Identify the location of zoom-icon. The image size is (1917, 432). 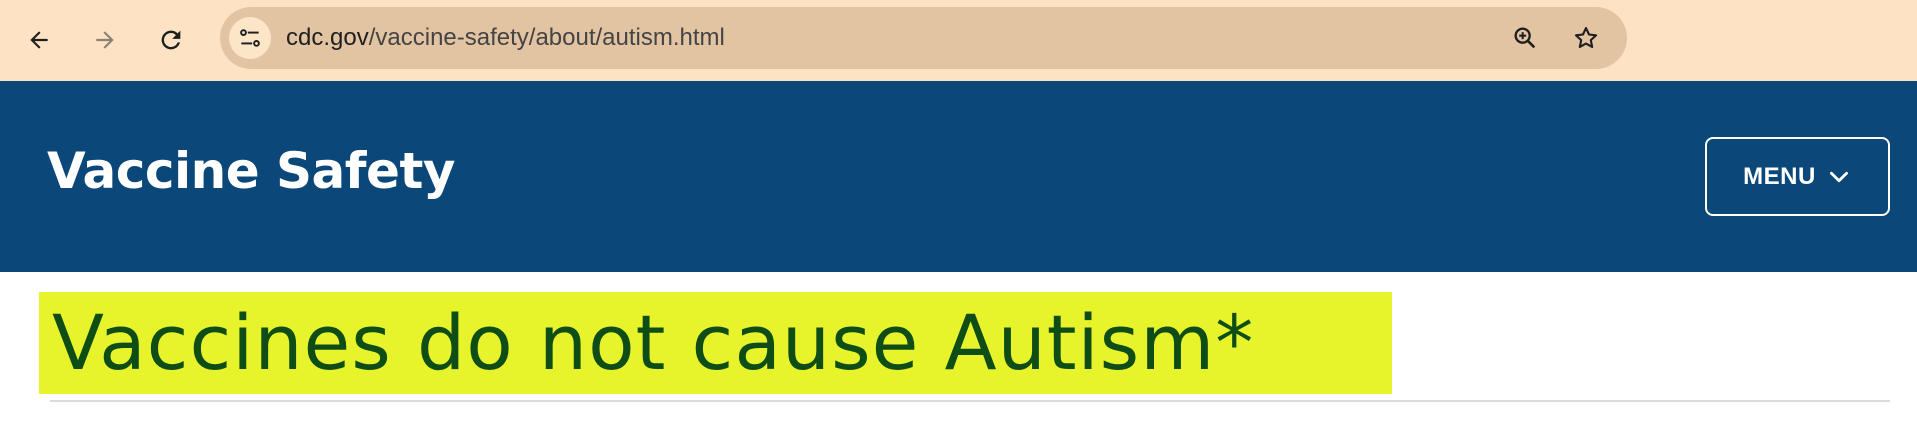
(1525, 38).